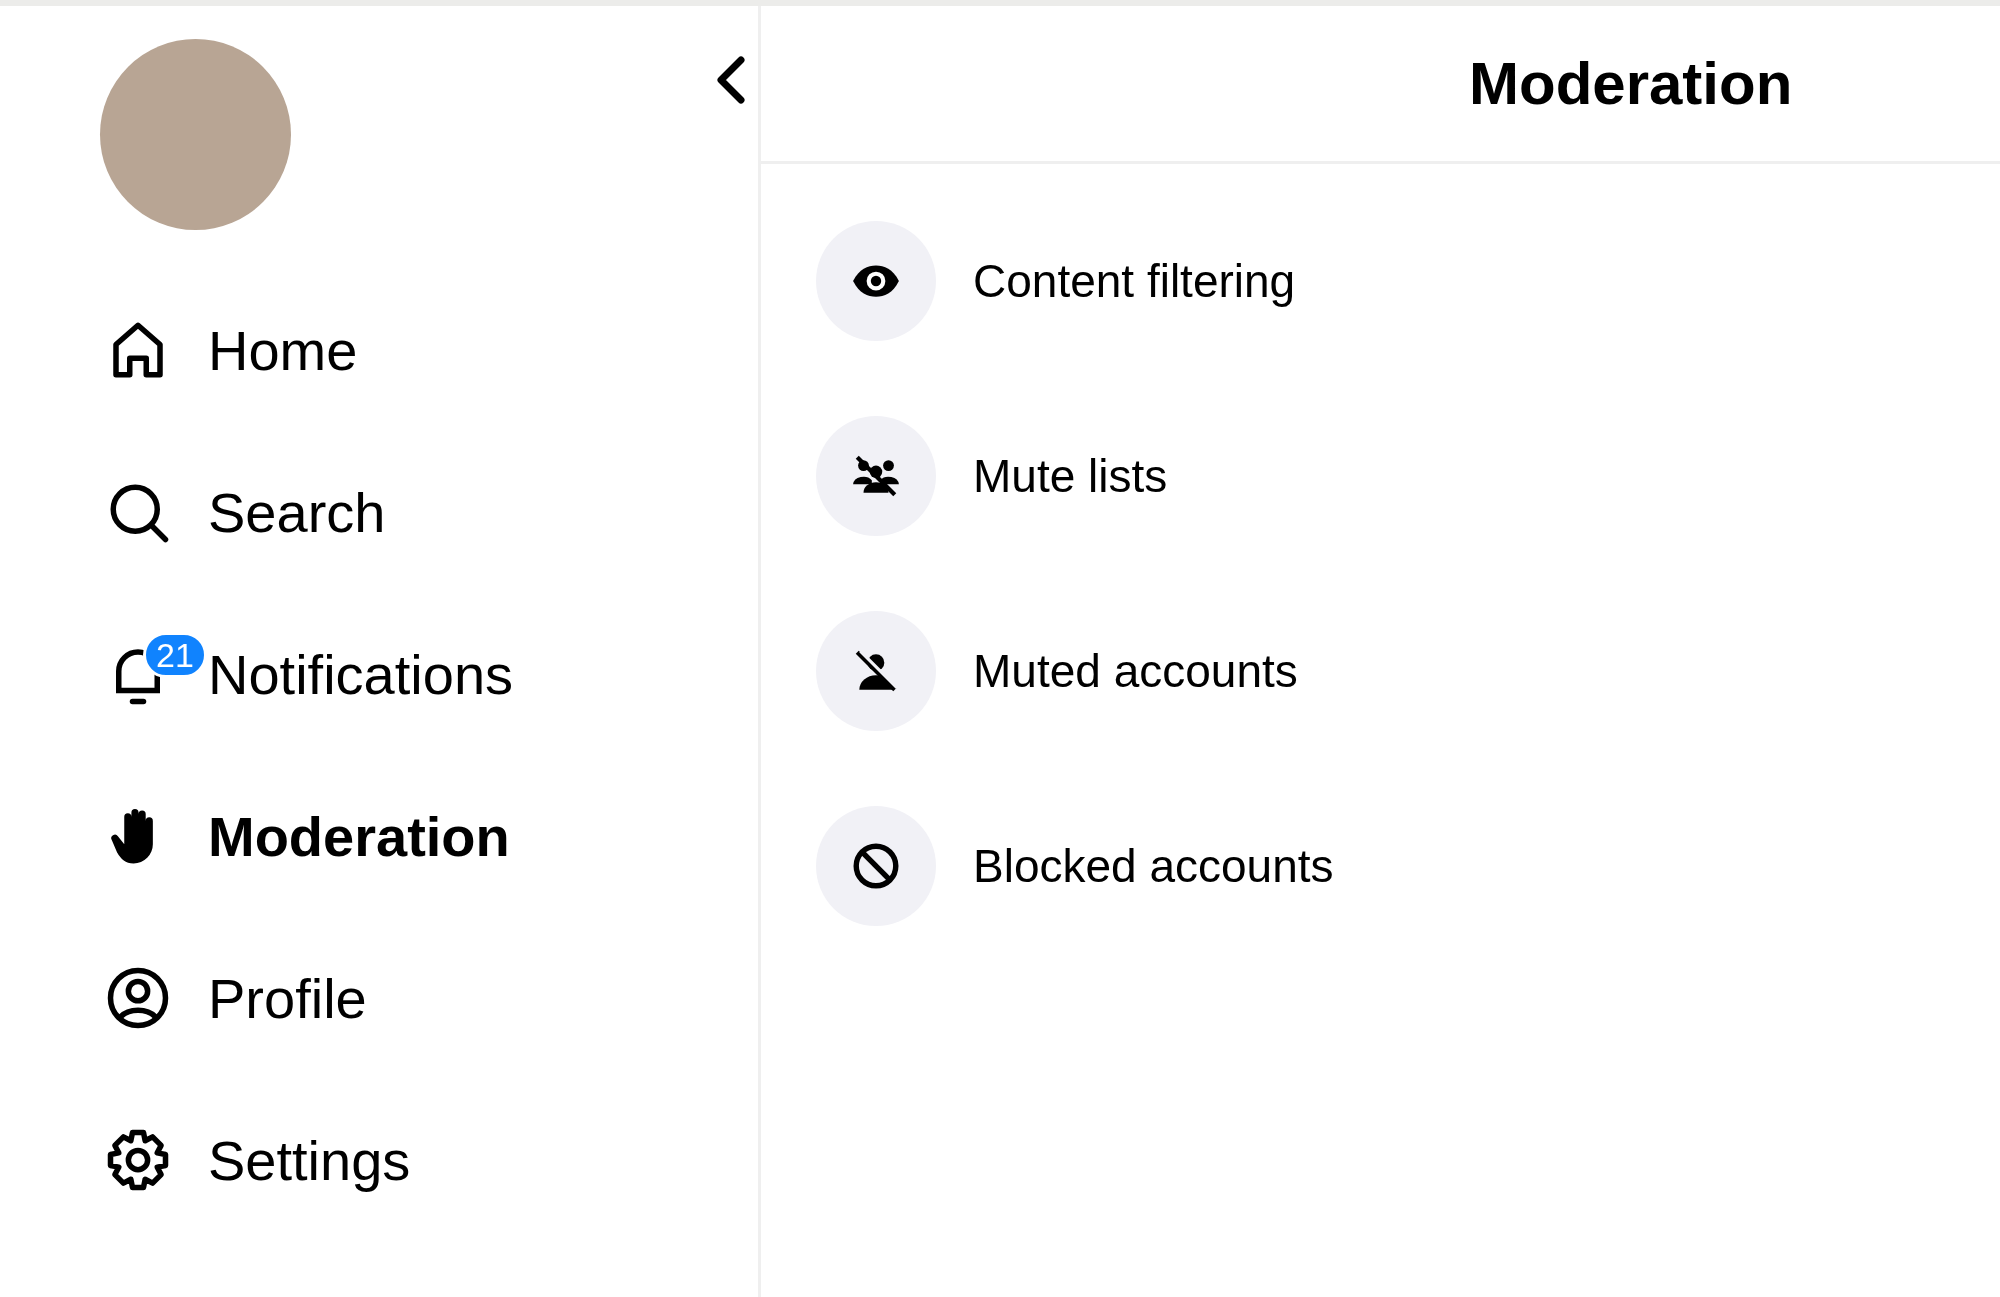 Image resolution: width=2000 pixels, height=1297 pixels. Describe the element at coordinates (287, 998) in the screenshot. I see `nav-item: Profile` at that location.